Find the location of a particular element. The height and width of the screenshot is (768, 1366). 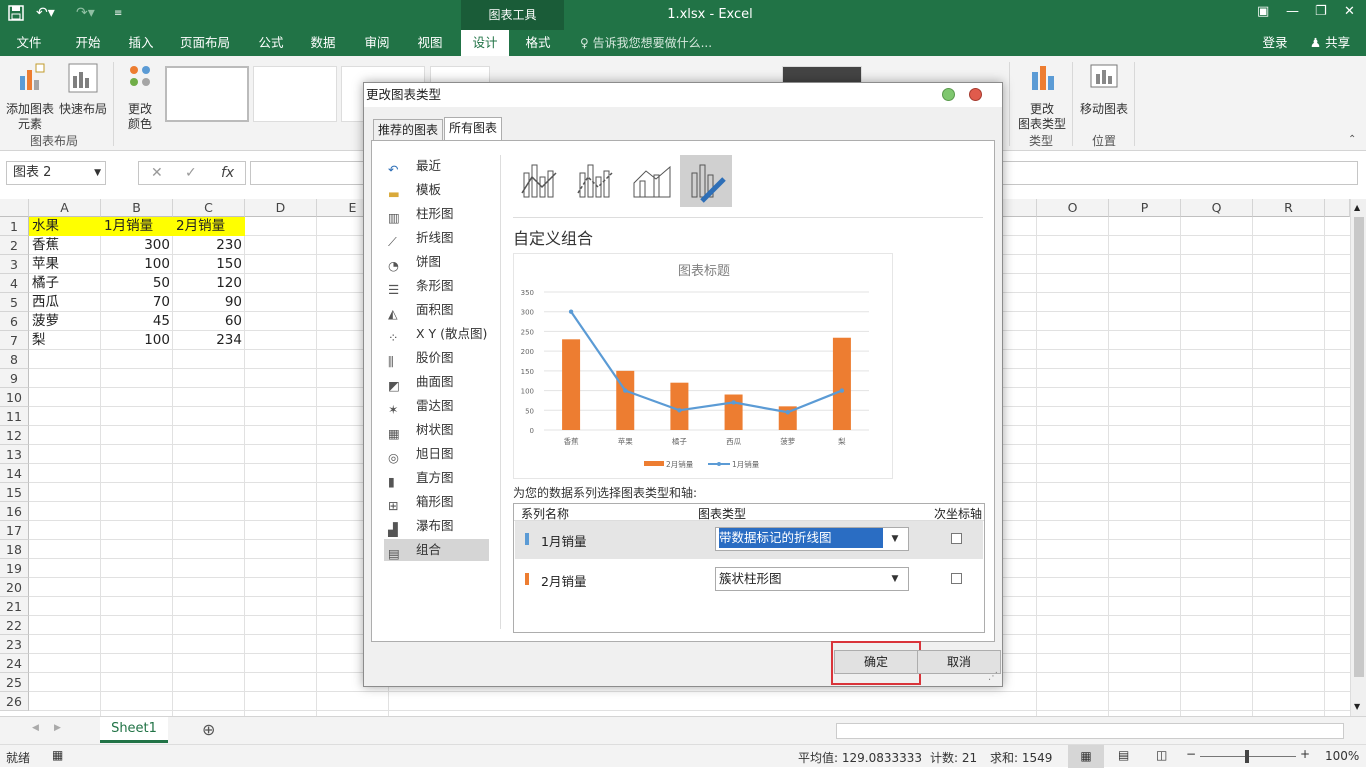

column-header: C is located at coordinates (209, 208).